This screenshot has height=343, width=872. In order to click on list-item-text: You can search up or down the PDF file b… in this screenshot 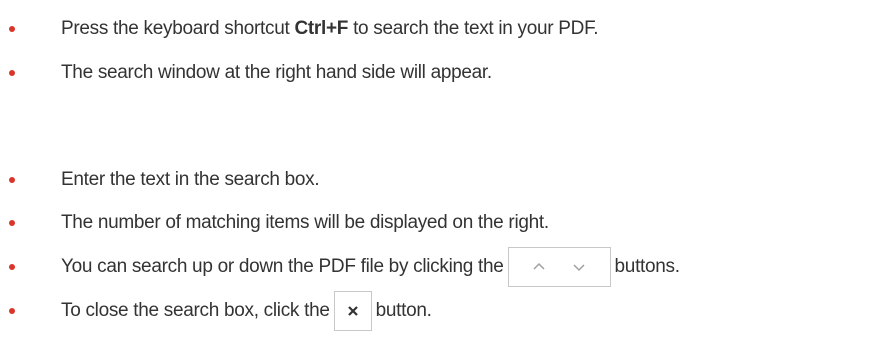, I will do `click(371, 267)`.